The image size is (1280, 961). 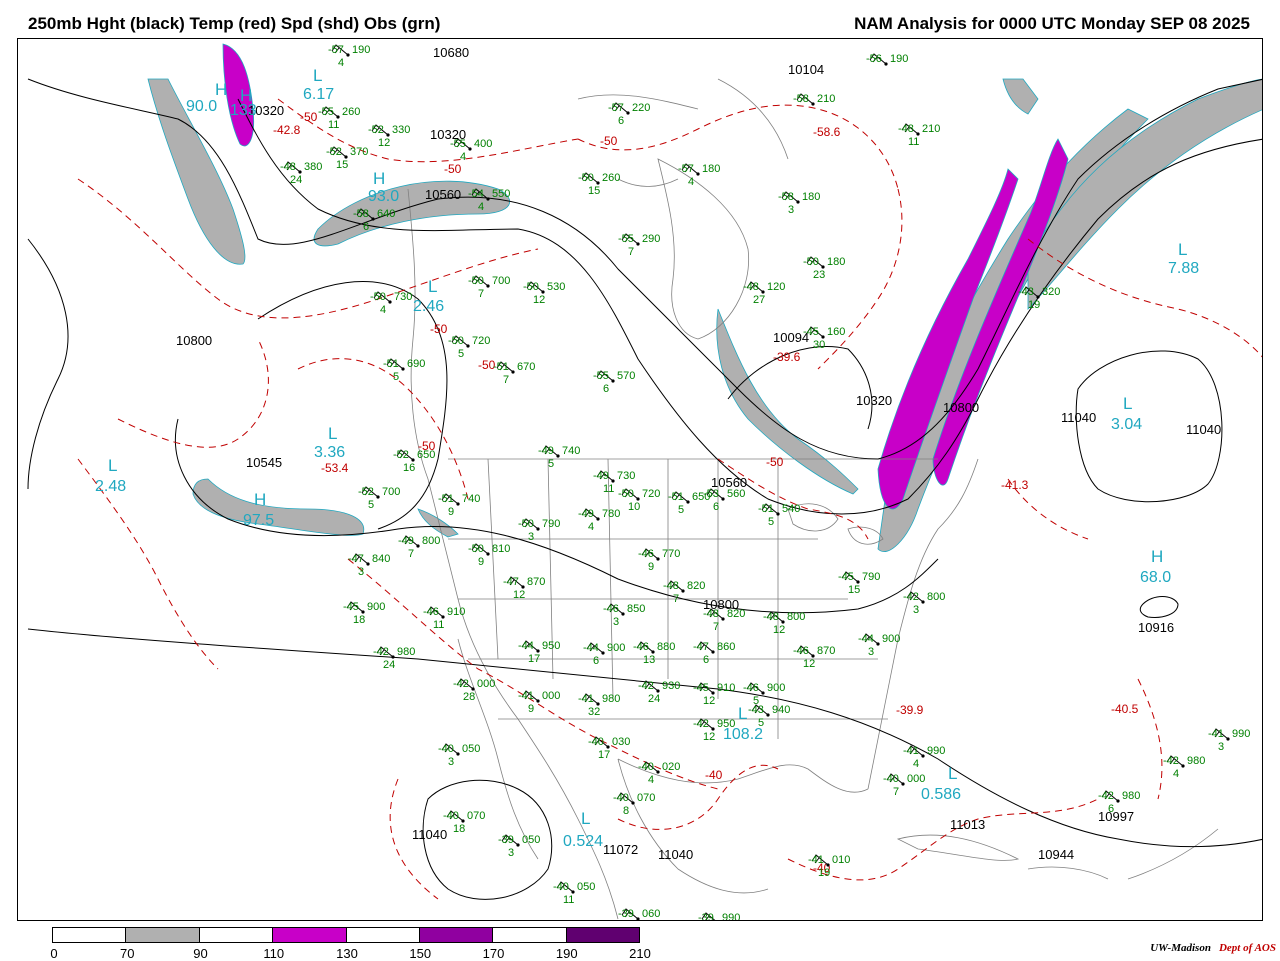 I want to click on obs-temperature: -41, so click(x=586, y=699).